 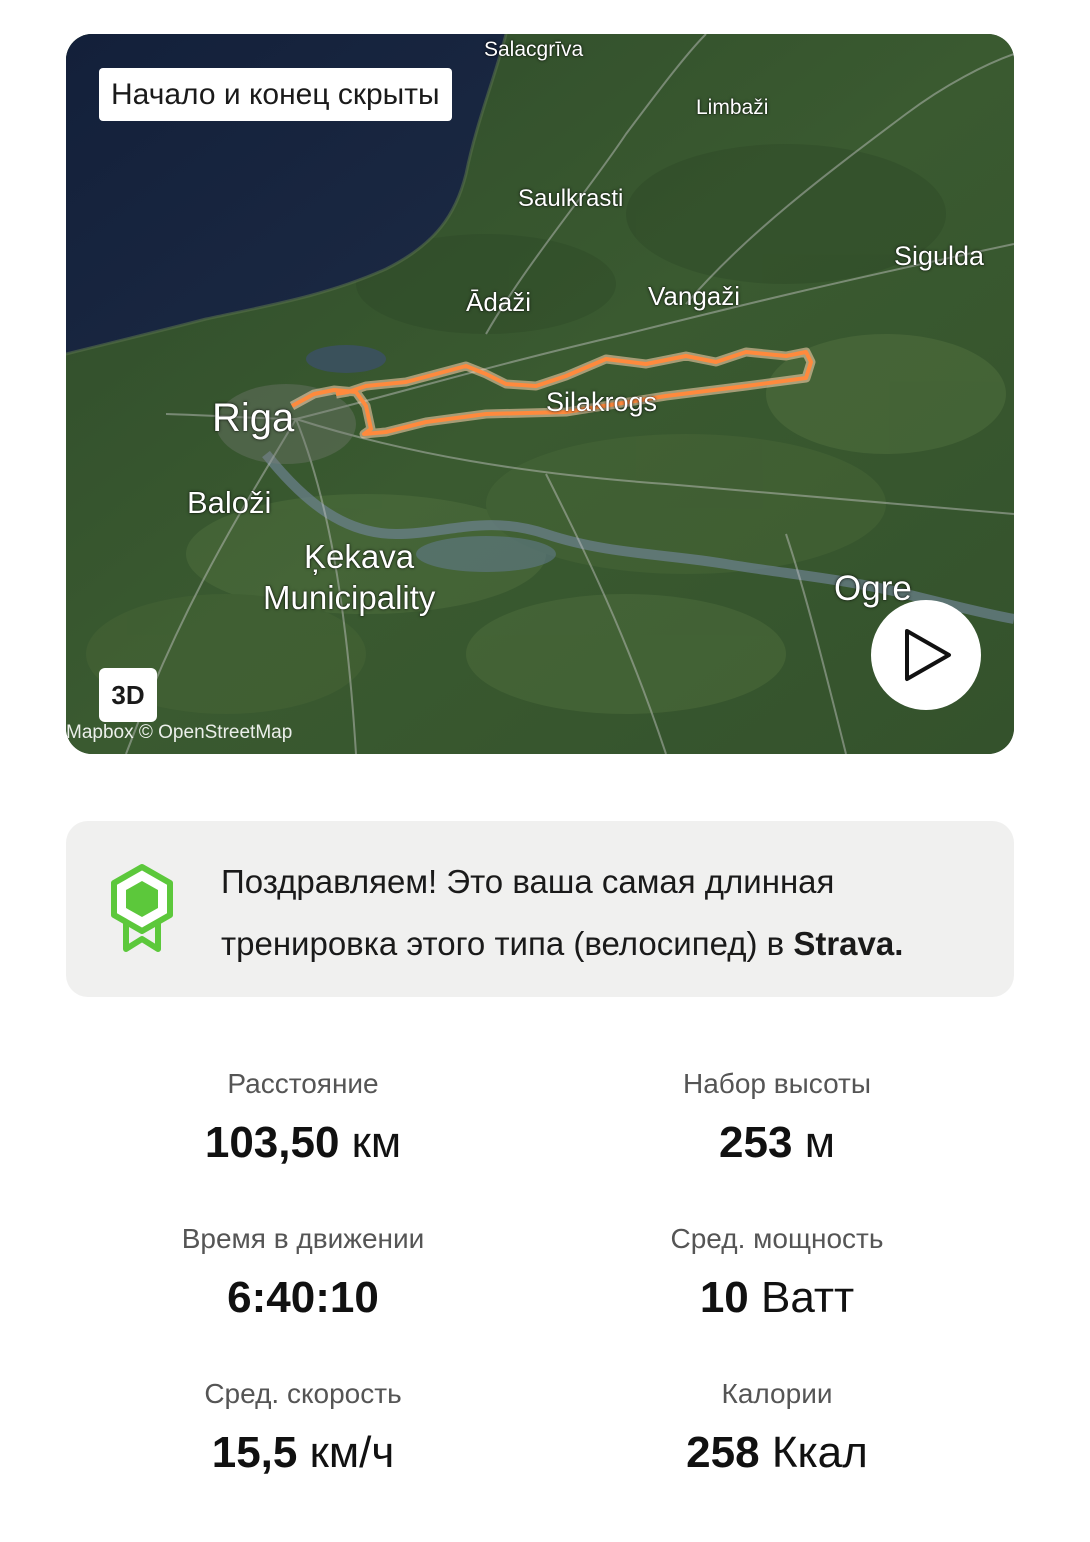 What do you see at coordinates (694, 296) in the screenshot?
I see `place-label-vangazi: Vangaži` at bounding box center [694, 296].